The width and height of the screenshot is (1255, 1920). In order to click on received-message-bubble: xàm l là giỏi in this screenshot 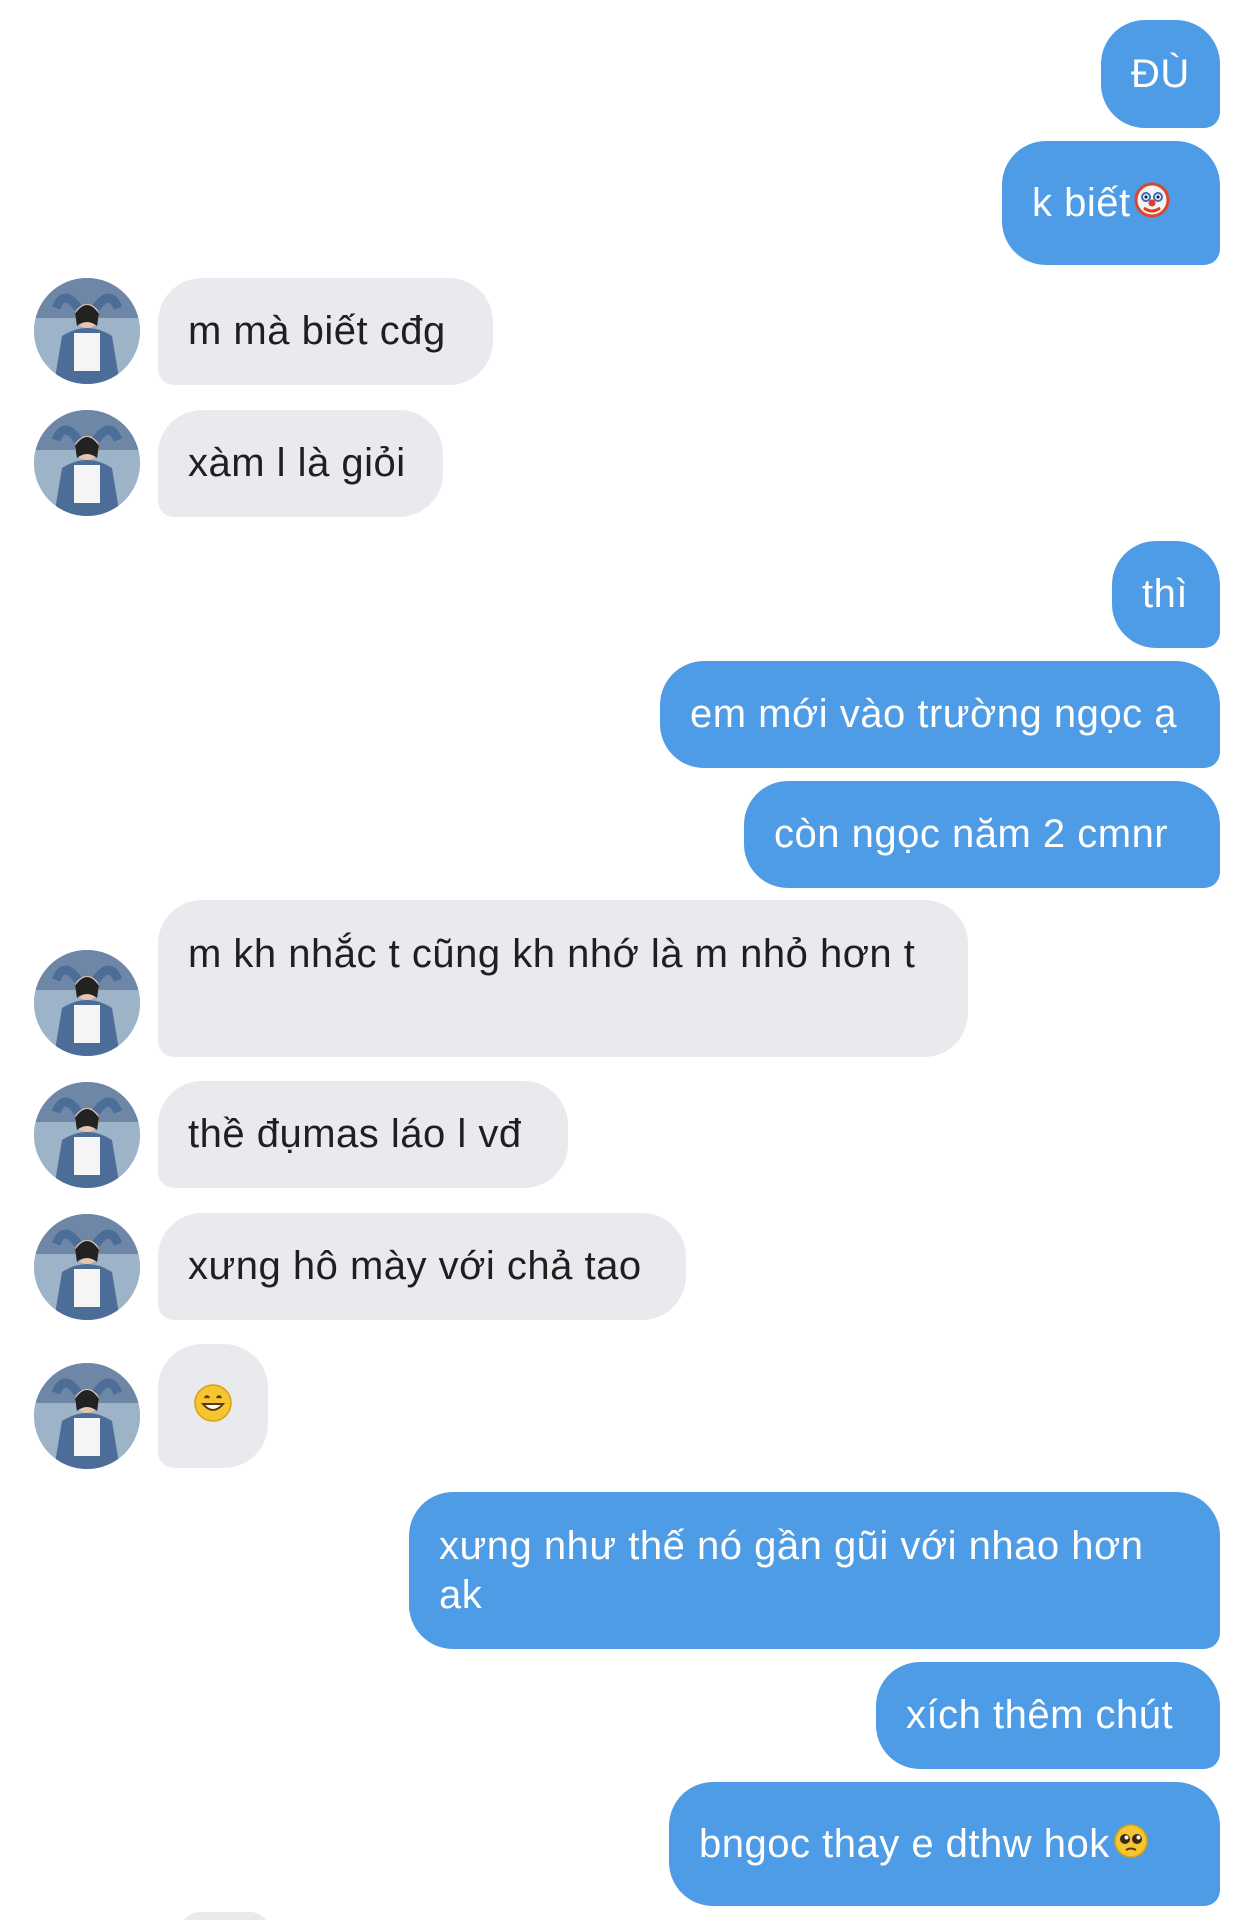, I will do `click(300, 463)`.